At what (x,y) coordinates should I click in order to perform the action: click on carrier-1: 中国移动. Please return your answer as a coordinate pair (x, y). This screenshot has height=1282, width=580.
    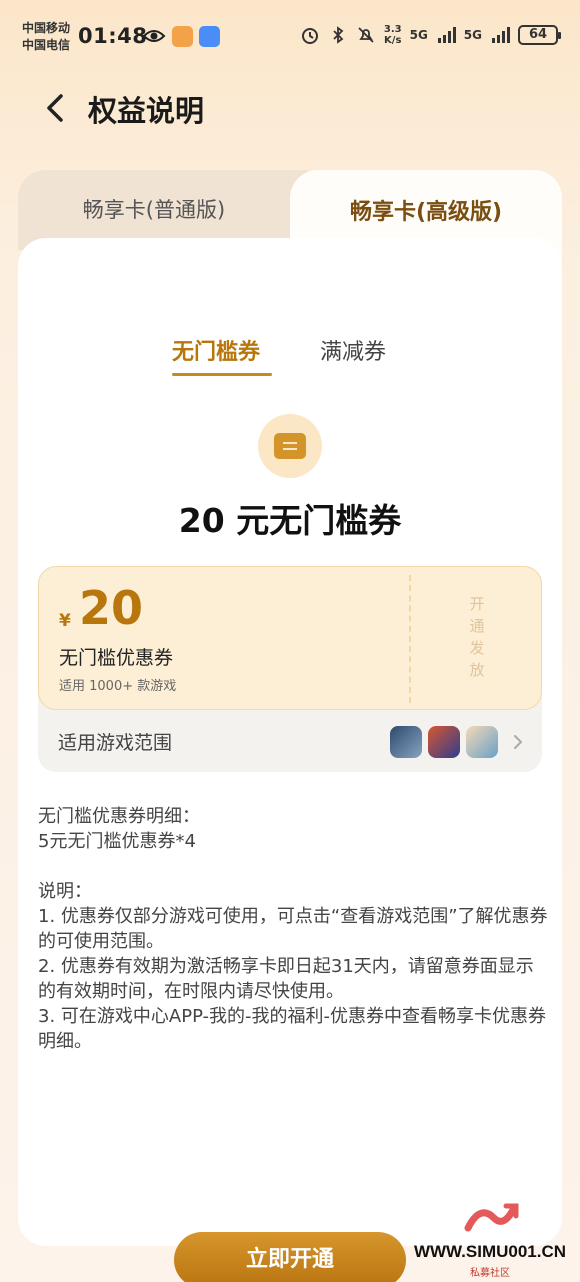
    Looking at the image, I should click on (46, 28).